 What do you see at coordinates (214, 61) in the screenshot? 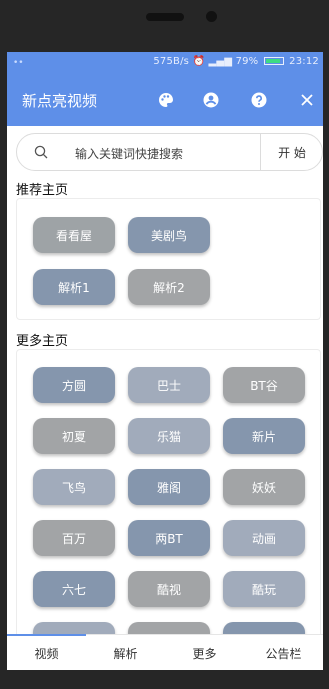
I see `alarm-icon: ⏰ ▂▄▆` at bounding box center [214, 61].